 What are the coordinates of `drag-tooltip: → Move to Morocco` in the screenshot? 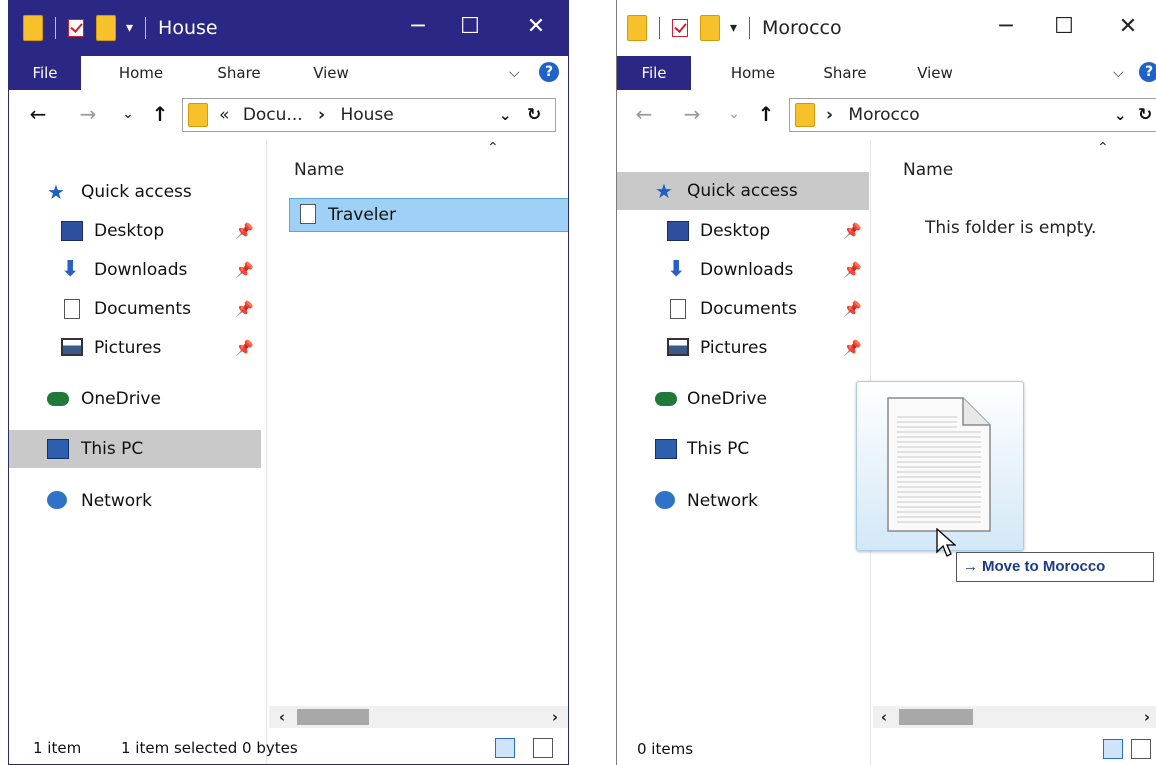 It's located at (1055, 567).